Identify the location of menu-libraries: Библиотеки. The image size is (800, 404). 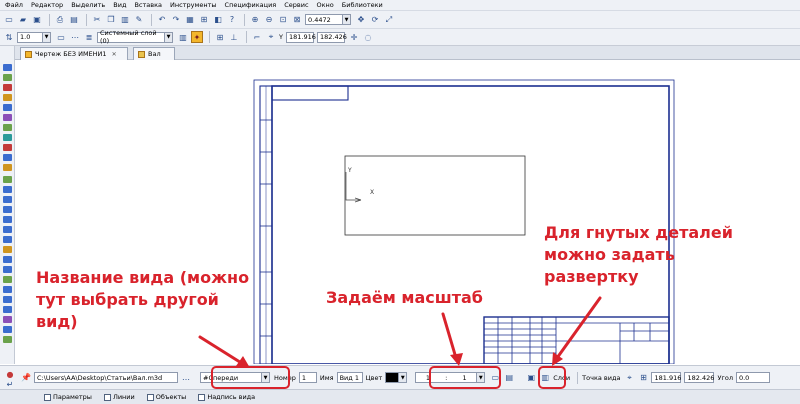
(362, 5).